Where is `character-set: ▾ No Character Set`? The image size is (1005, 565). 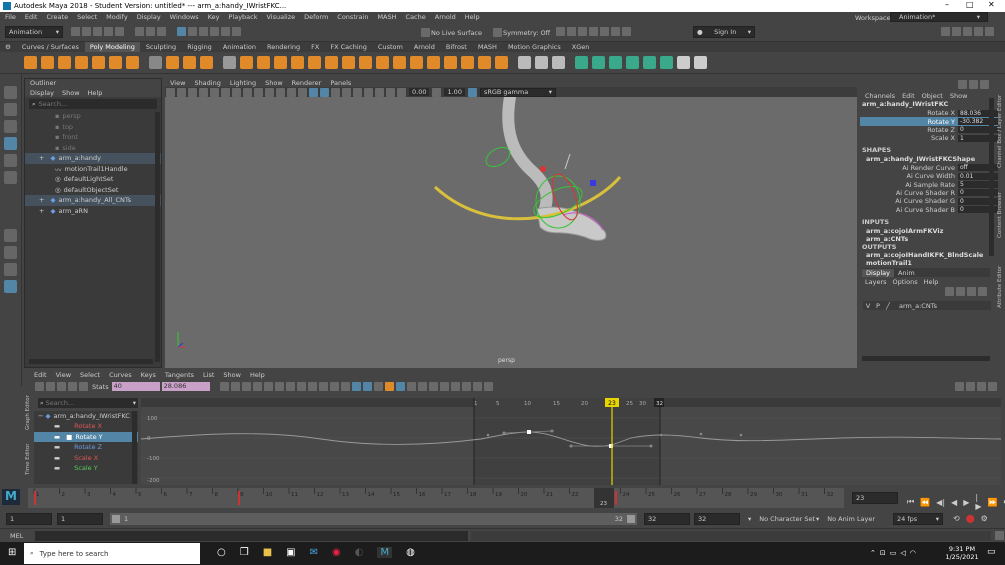 character-set: ▾ No Character Set is located at coordinates (781, 519).